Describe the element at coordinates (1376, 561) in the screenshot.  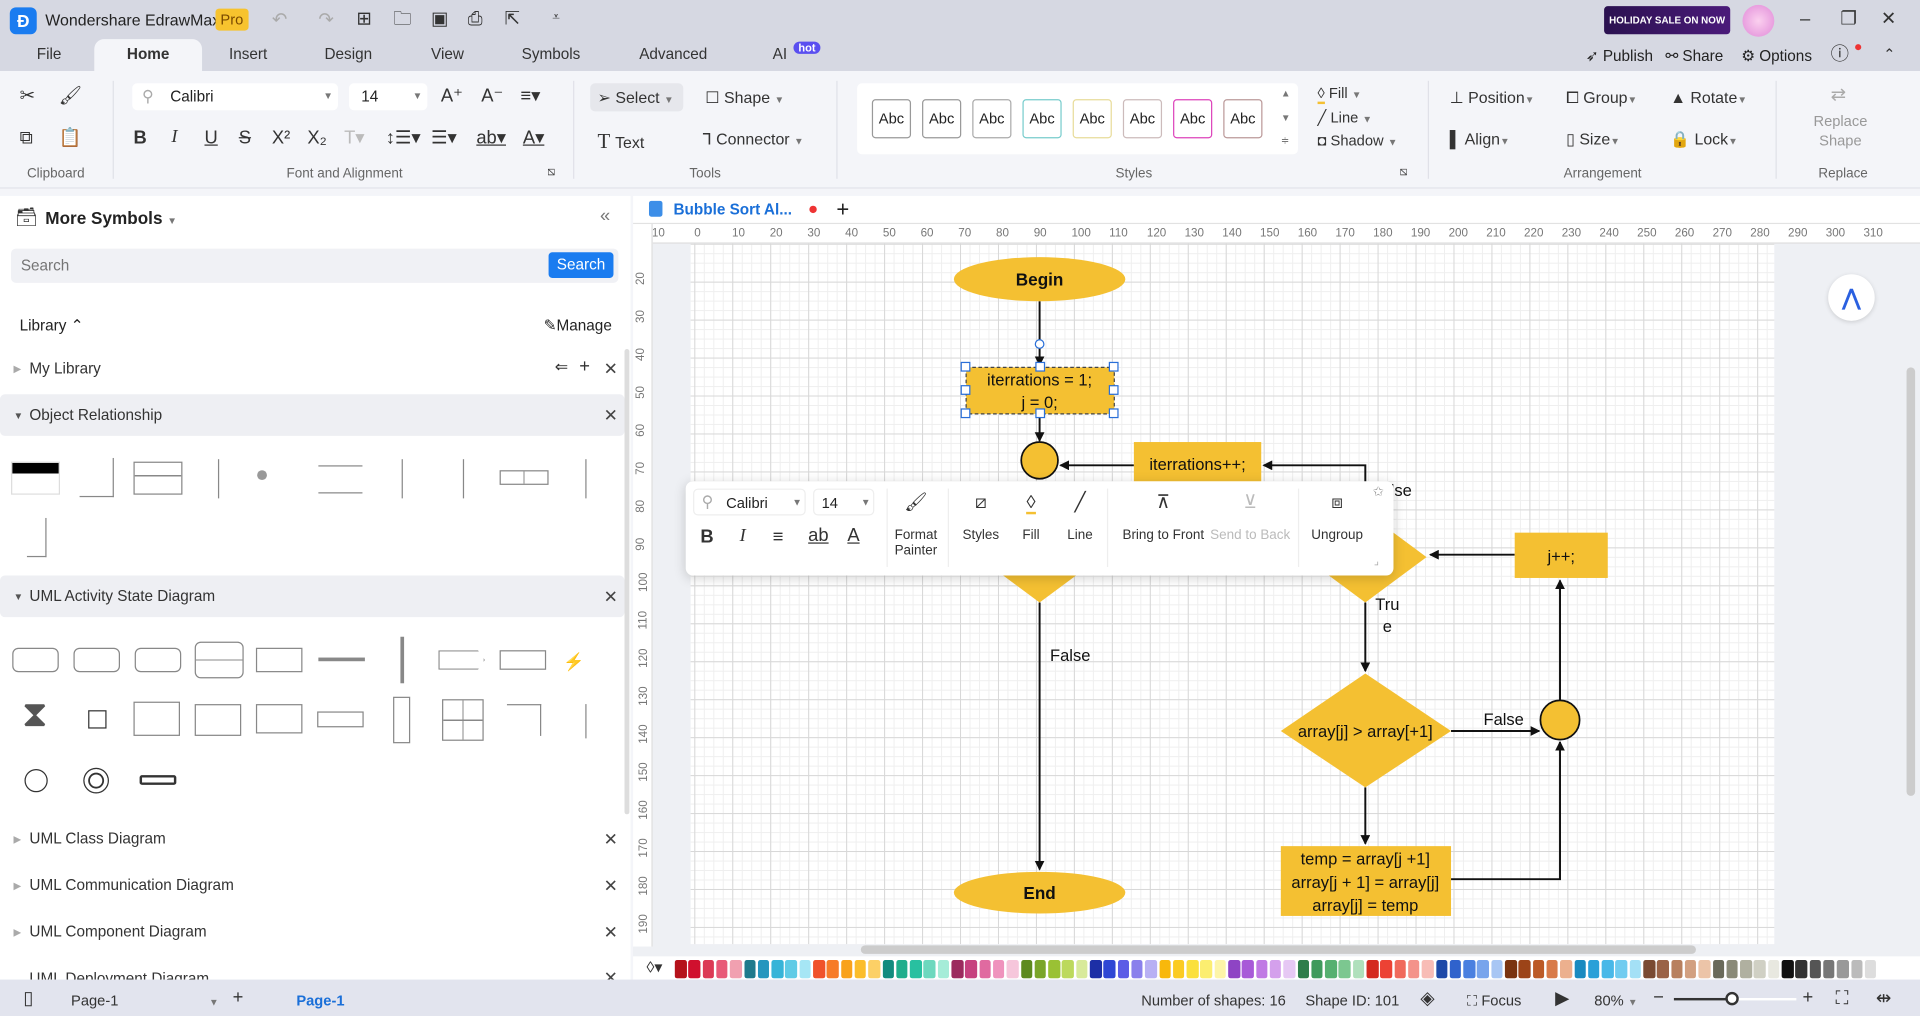
I see `resize-grip-icon: ⌟` at that location.